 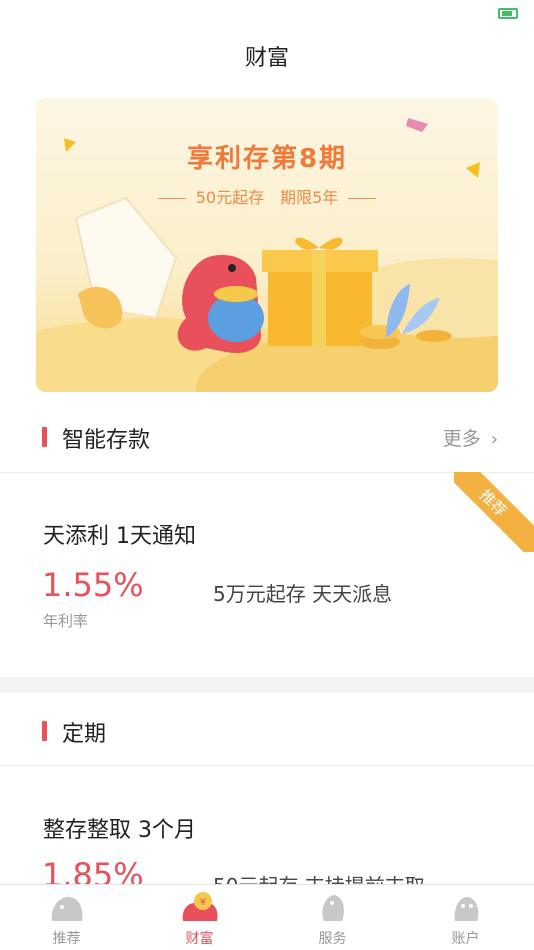 I want to click on tab-service: 服务, so click(x=332, y=917).